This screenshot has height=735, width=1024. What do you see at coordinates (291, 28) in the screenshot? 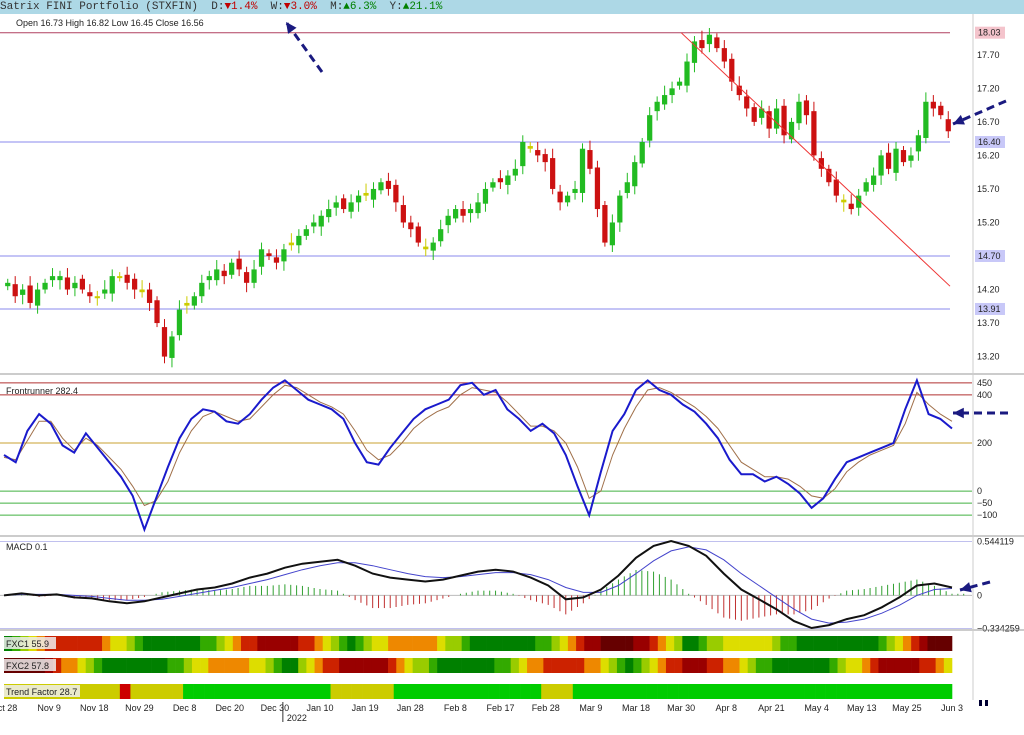
I see `annotation-arrowhead` at bounding box center [291, 28].